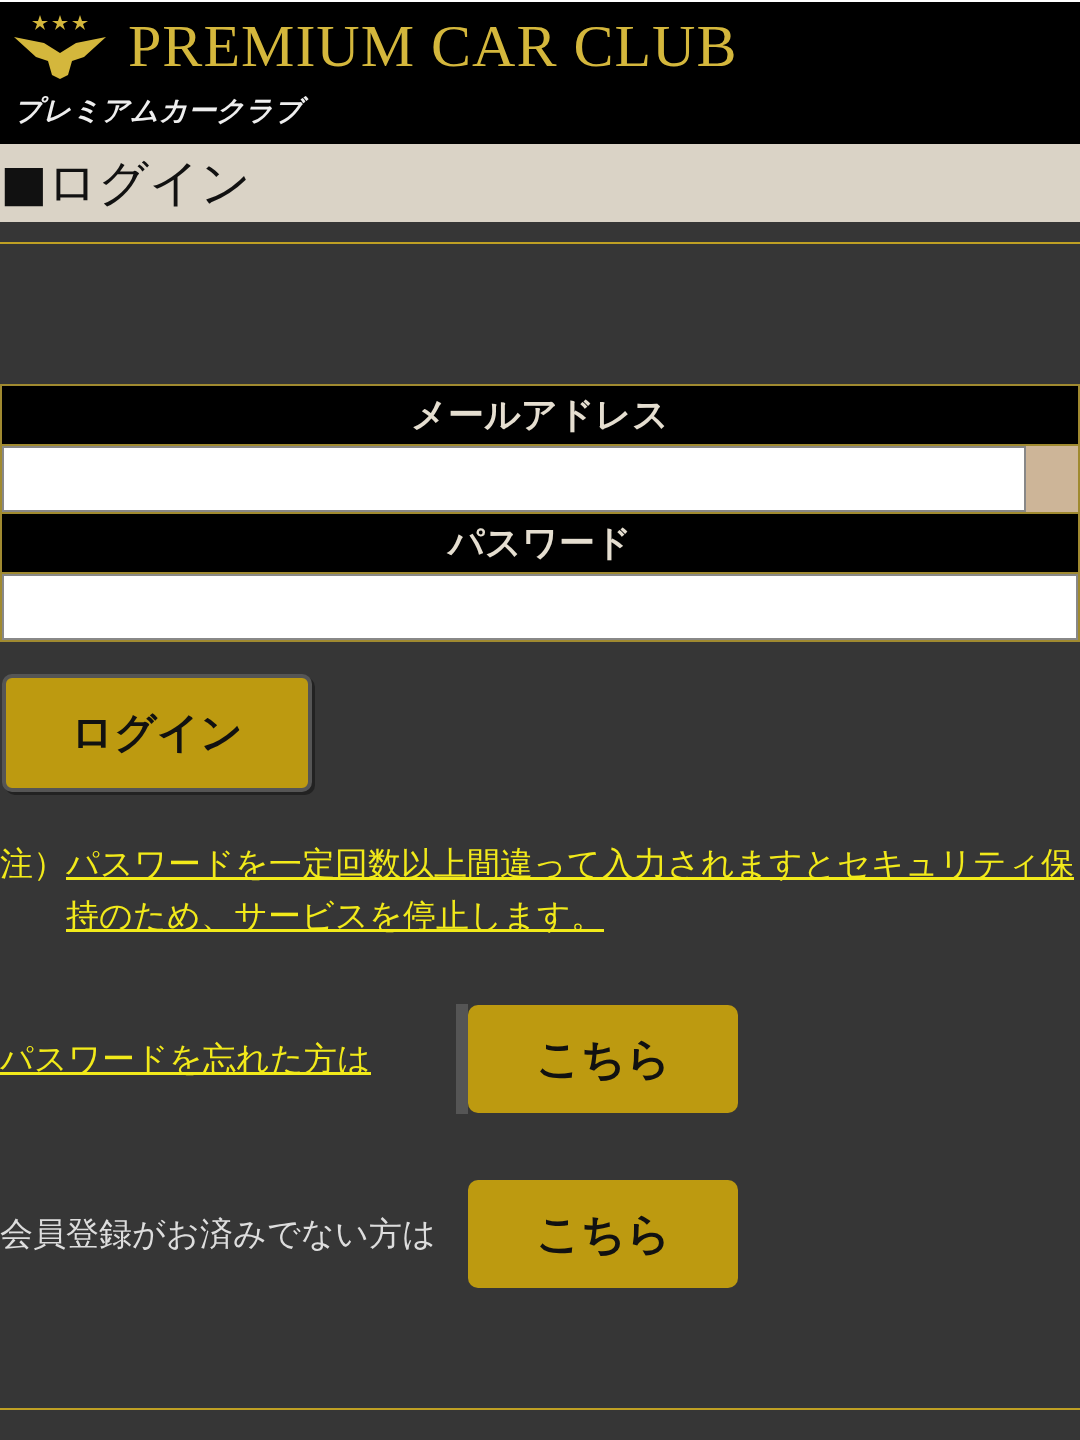 The height and width of the screenshot is (1440, 1080). I want to click on field-label: メールアドレス, so click(540, 414).